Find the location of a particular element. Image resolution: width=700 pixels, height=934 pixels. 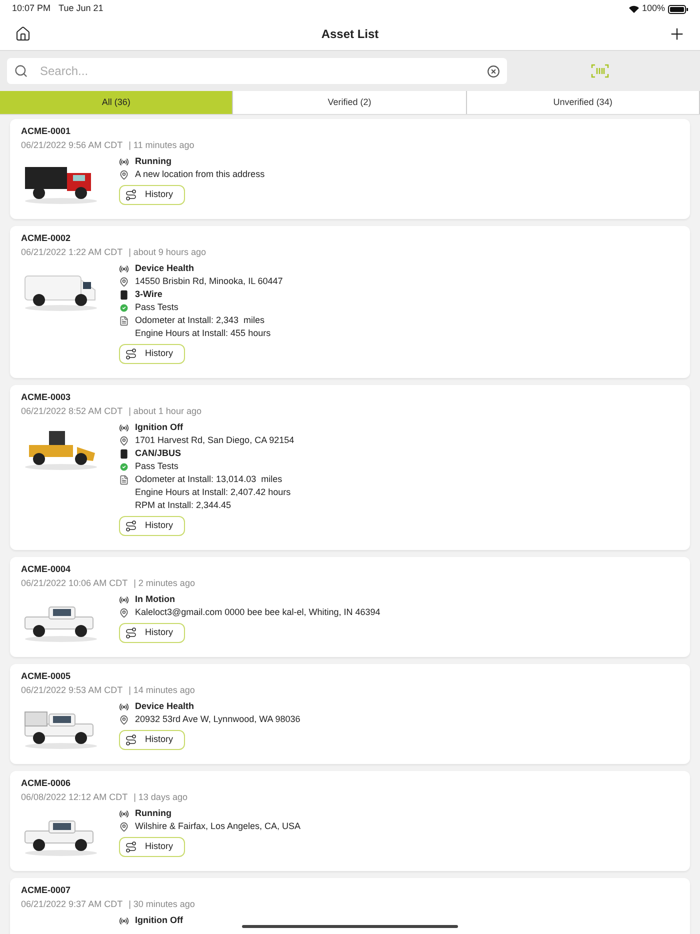

asset-card: ACME-0006 06/08/2022 12:12 AM CDT | 13 days ago Running Wilshire & Fairfax, Los Angeles, CA, USA History is located at coordinates (350, 821).